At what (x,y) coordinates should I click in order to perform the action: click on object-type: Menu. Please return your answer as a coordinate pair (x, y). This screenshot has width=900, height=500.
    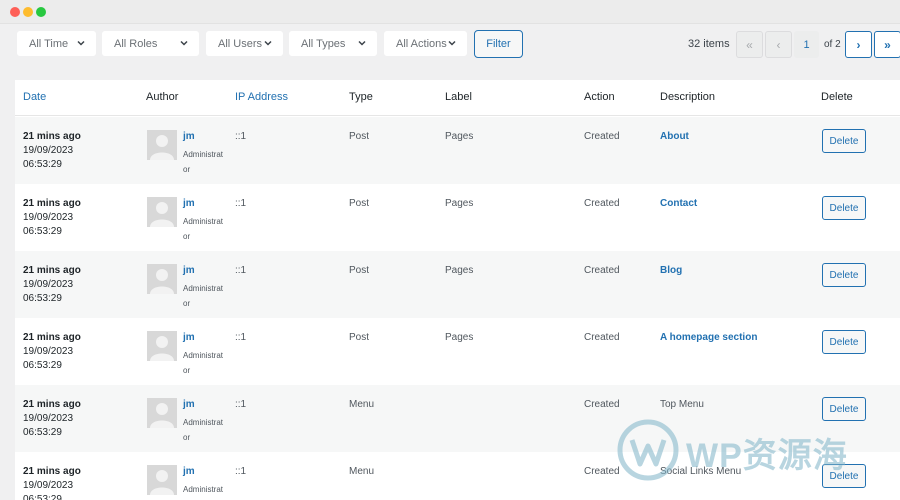
    Looking at the image, I should click on (362, 404).